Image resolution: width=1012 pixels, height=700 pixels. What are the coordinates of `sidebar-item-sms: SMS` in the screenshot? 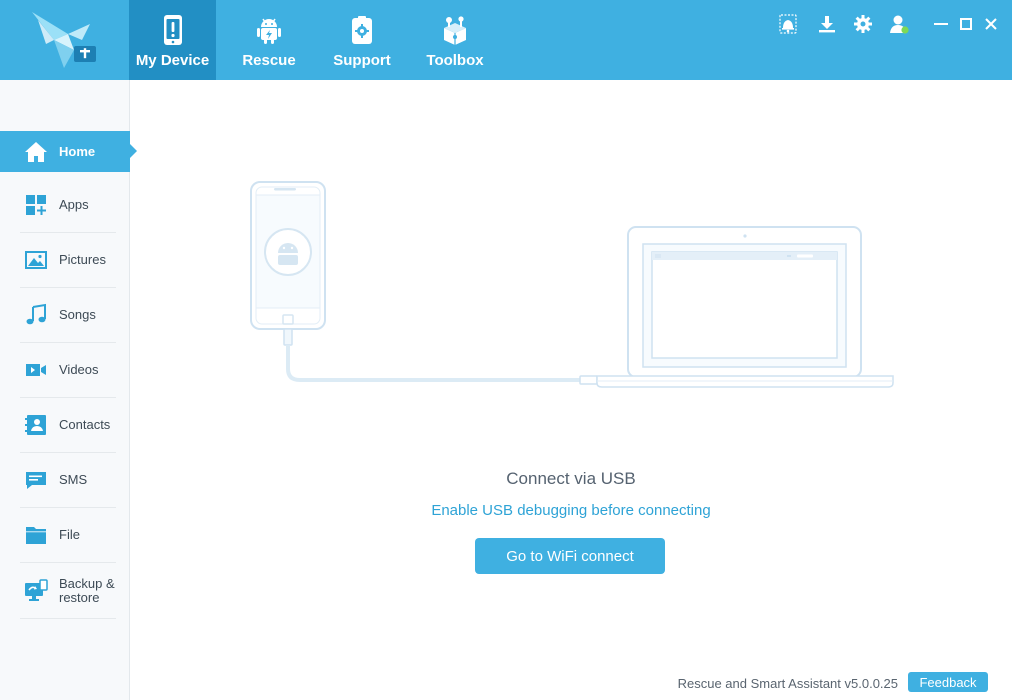 It's located at (68, 480).